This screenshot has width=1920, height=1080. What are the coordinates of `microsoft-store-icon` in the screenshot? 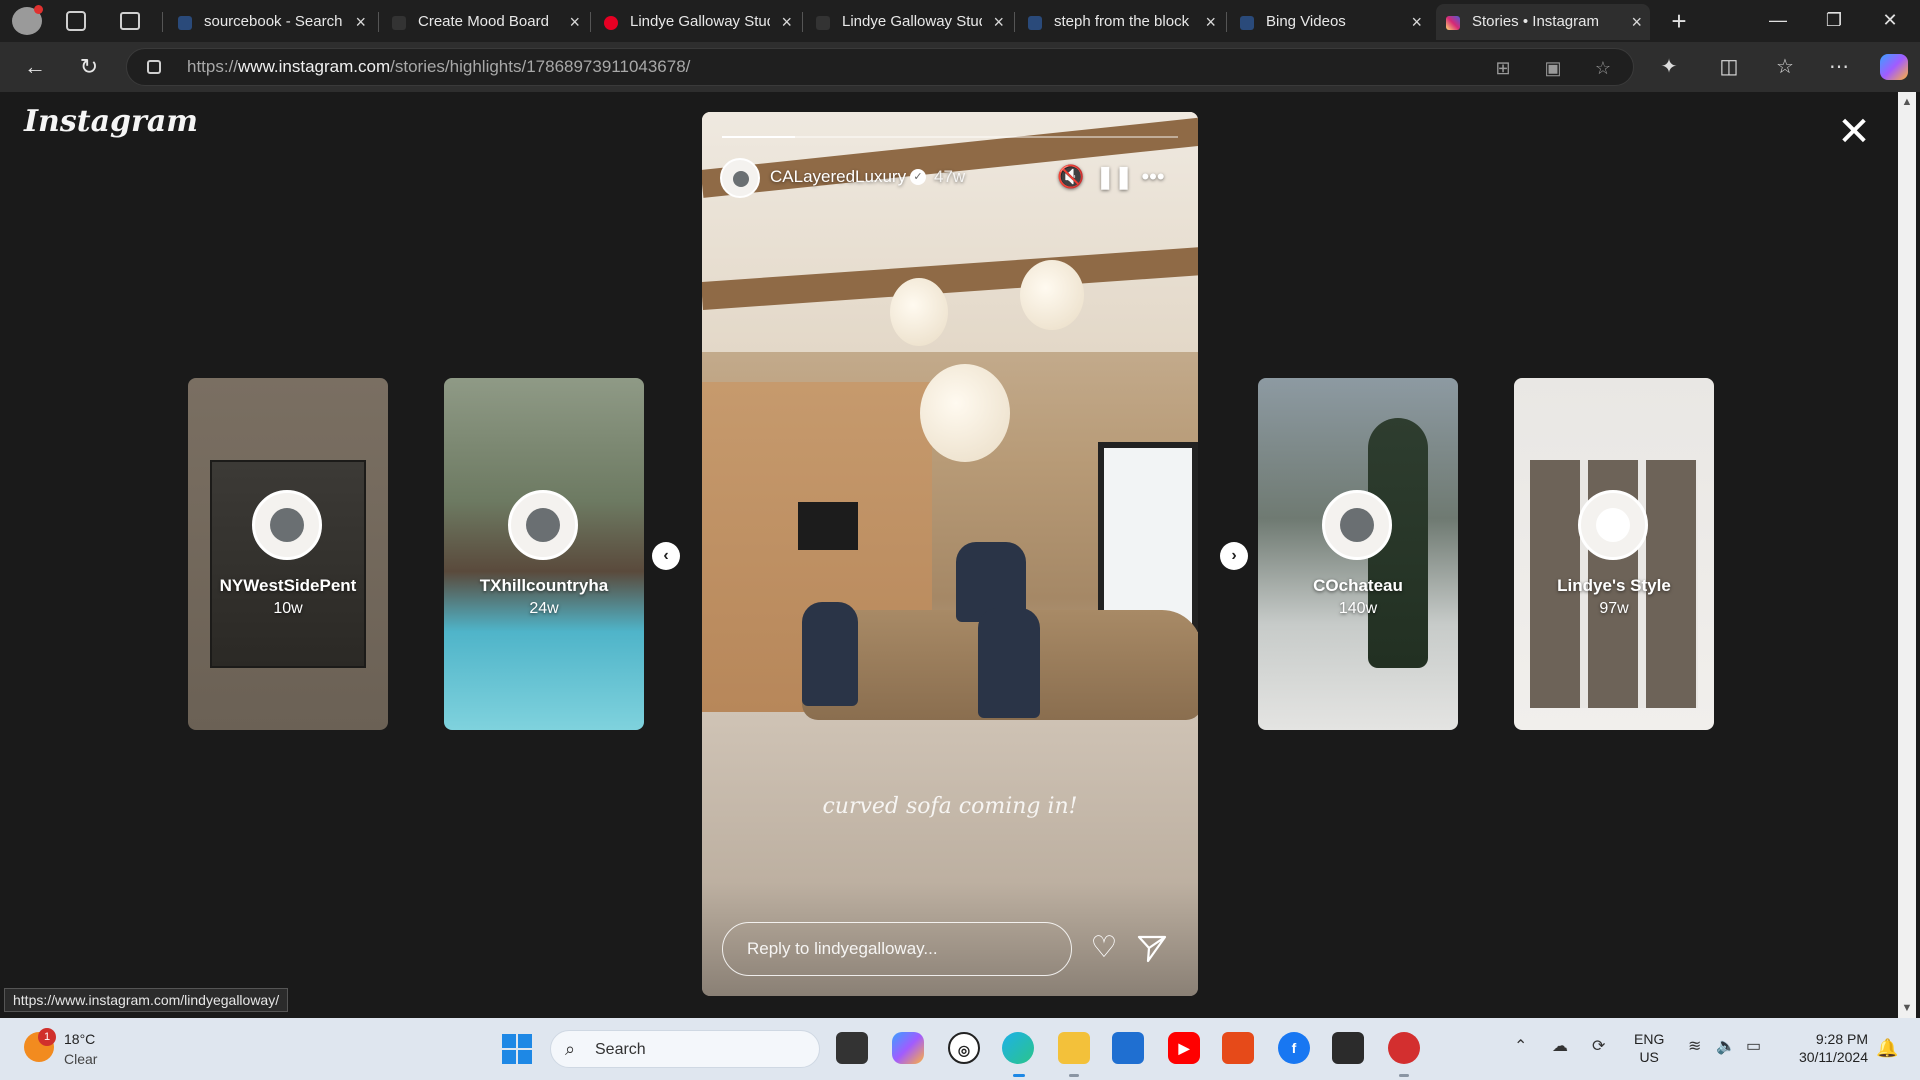 It's located at (1128, 1048).